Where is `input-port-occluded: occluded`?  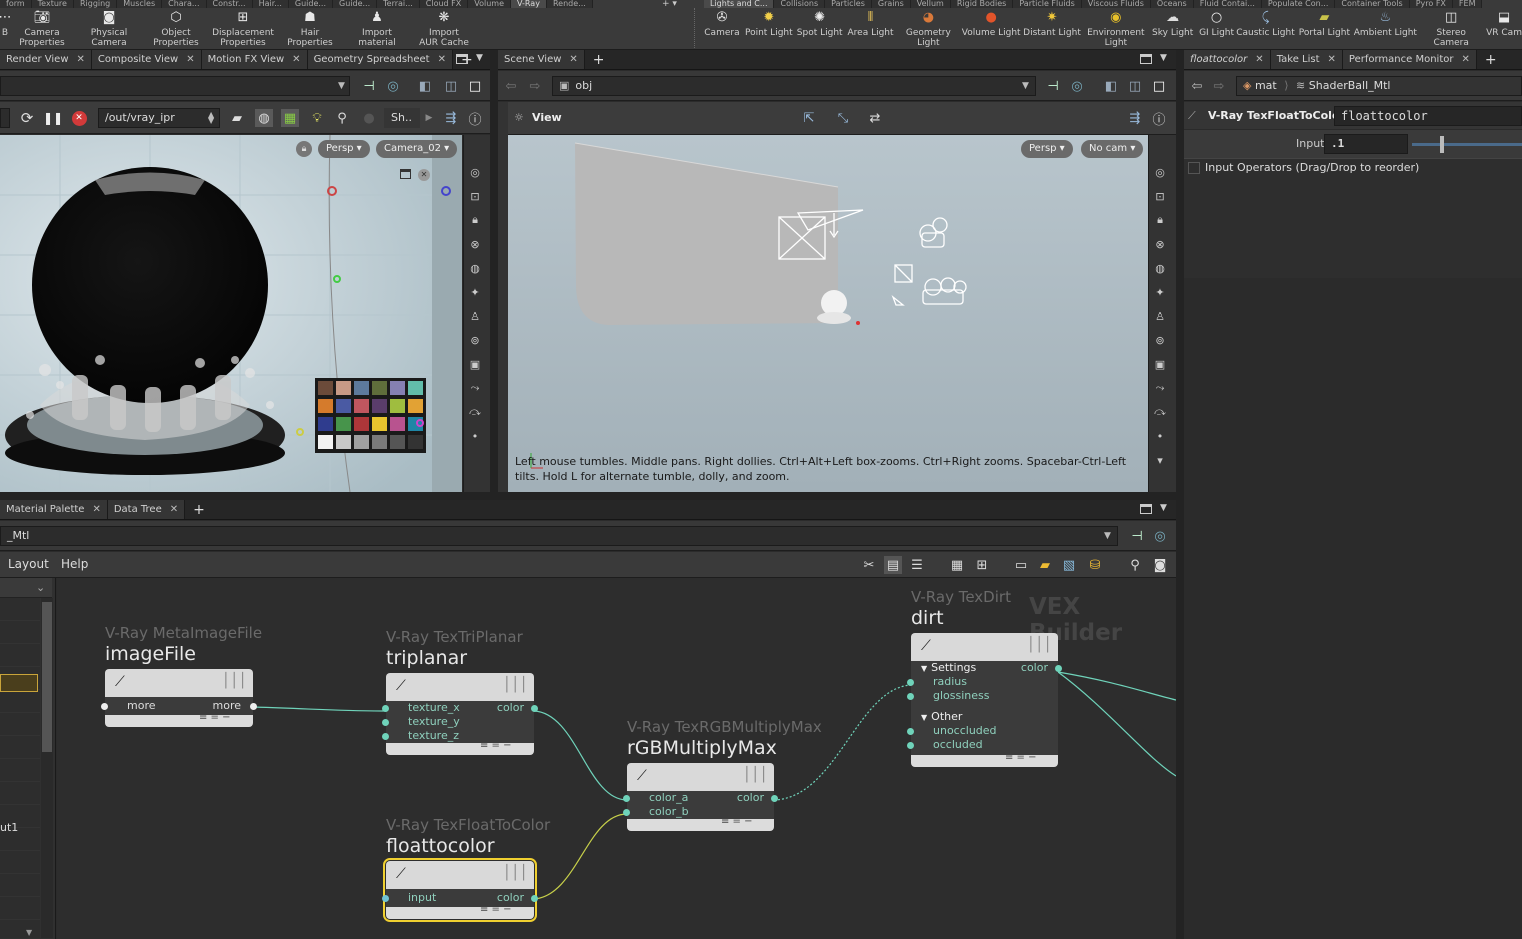
input-port-occluded: occluded is located at coordinates (982, 745).